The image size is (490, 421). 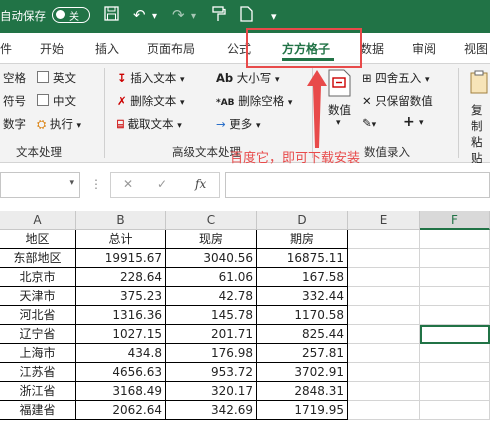 What do you see at coordinates (59, 124) in the screenshot?
I see `execute-button: ⛭ 执行 ▾` at bounding box center [59, 124].